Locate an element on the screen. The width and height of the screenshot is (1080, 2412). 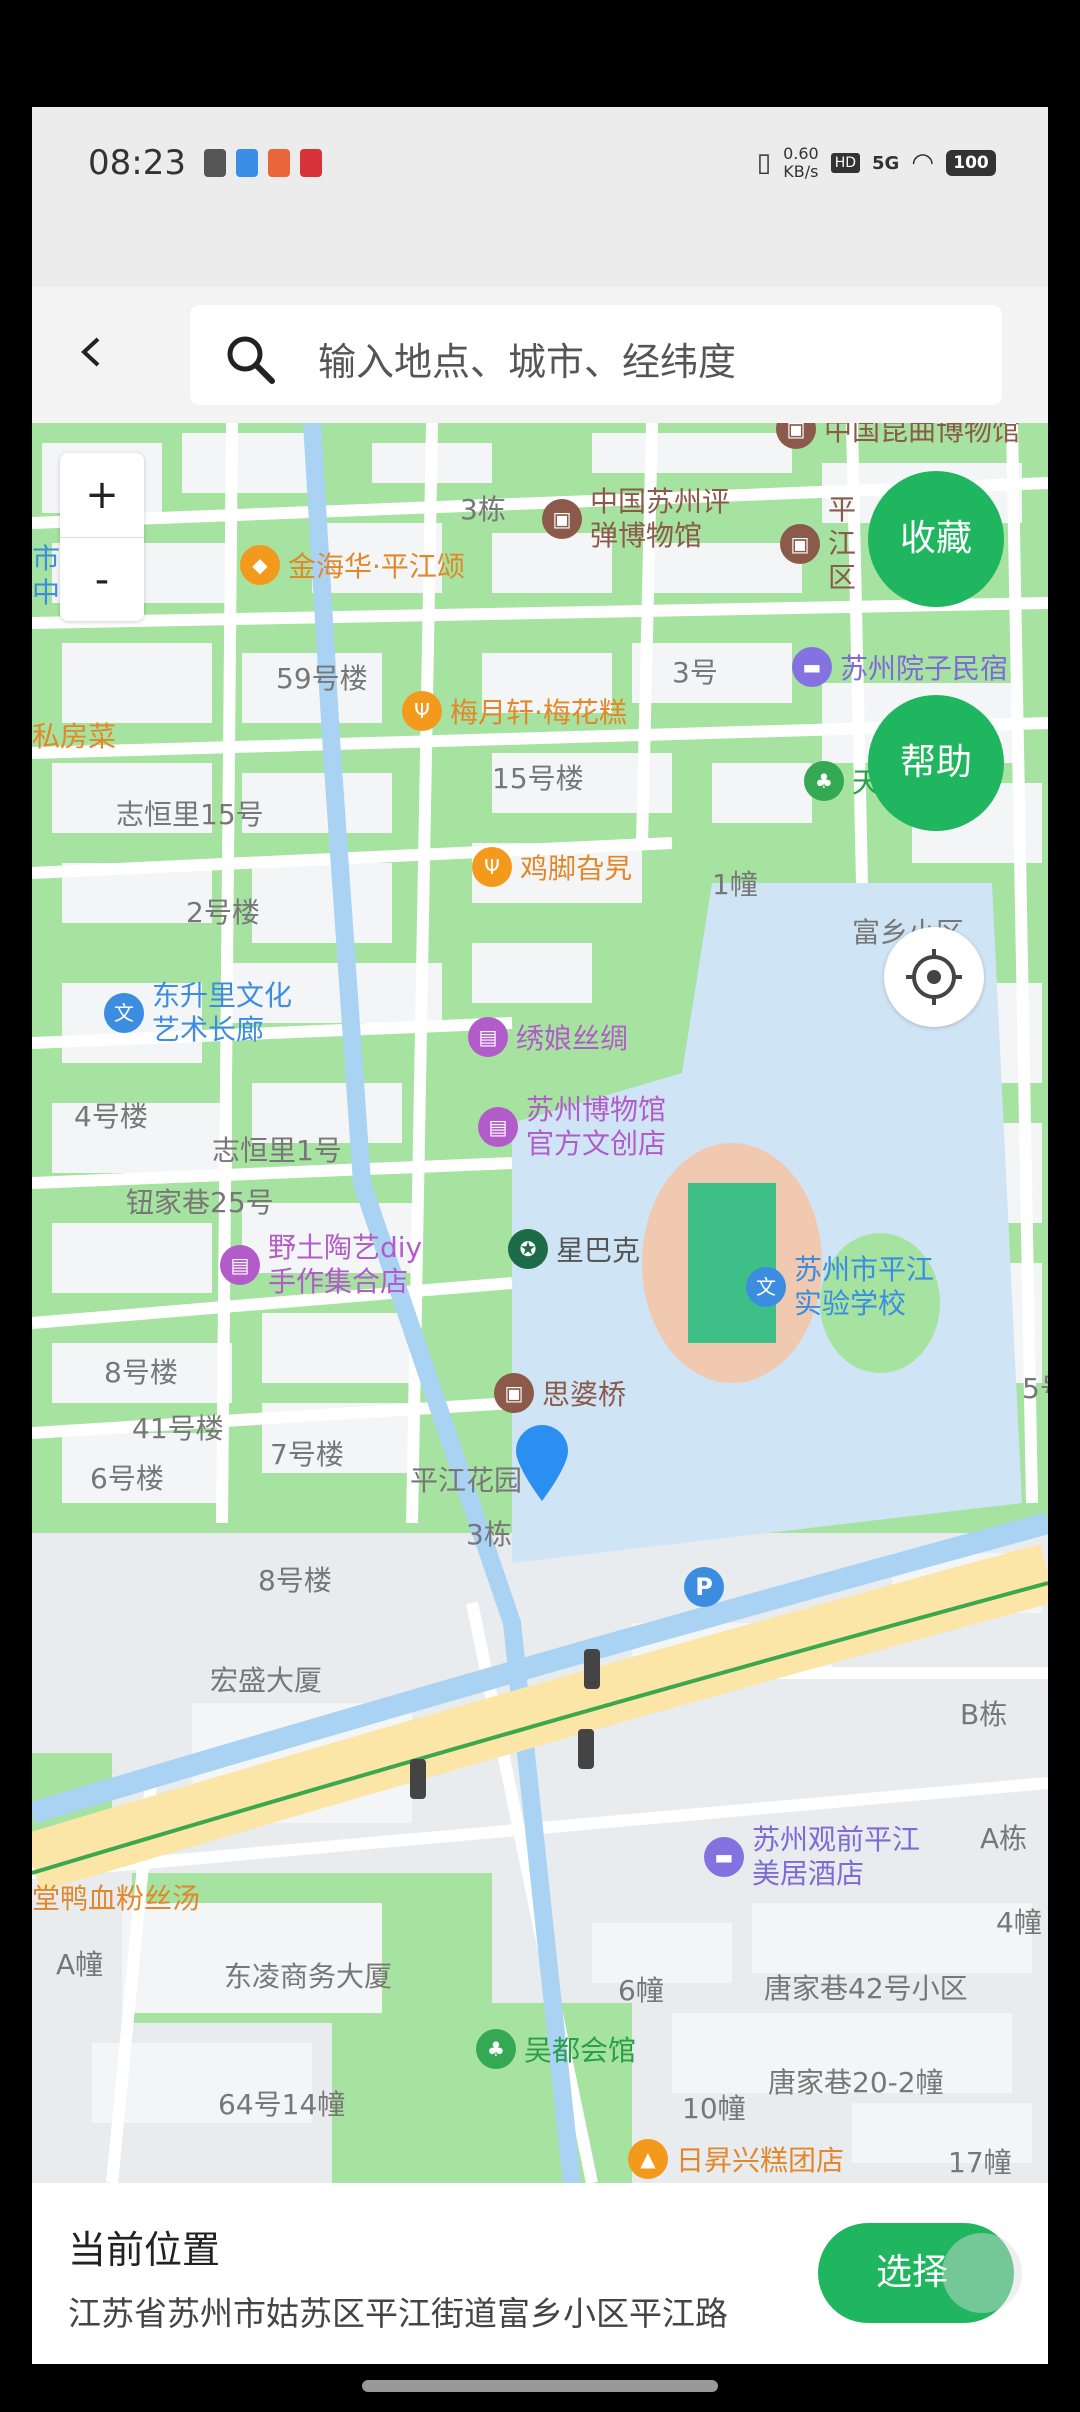
app-notification-icon is located at coordinates (311, 163).